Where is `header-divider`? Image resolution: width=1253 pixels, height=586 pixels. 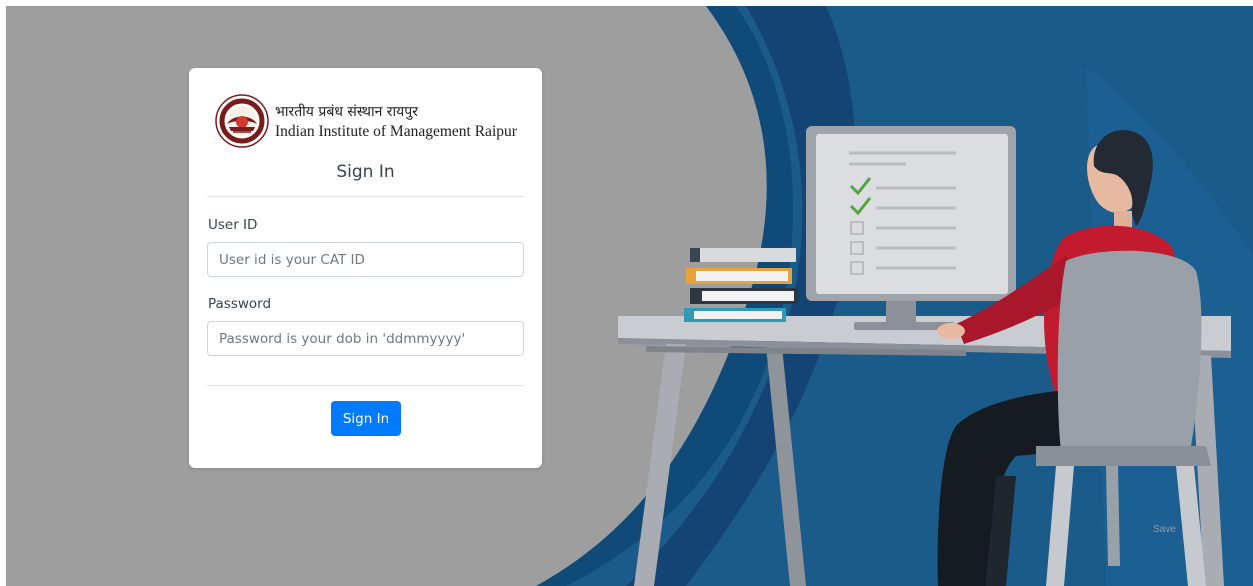 header-divider is located at coordinates (365, 196).